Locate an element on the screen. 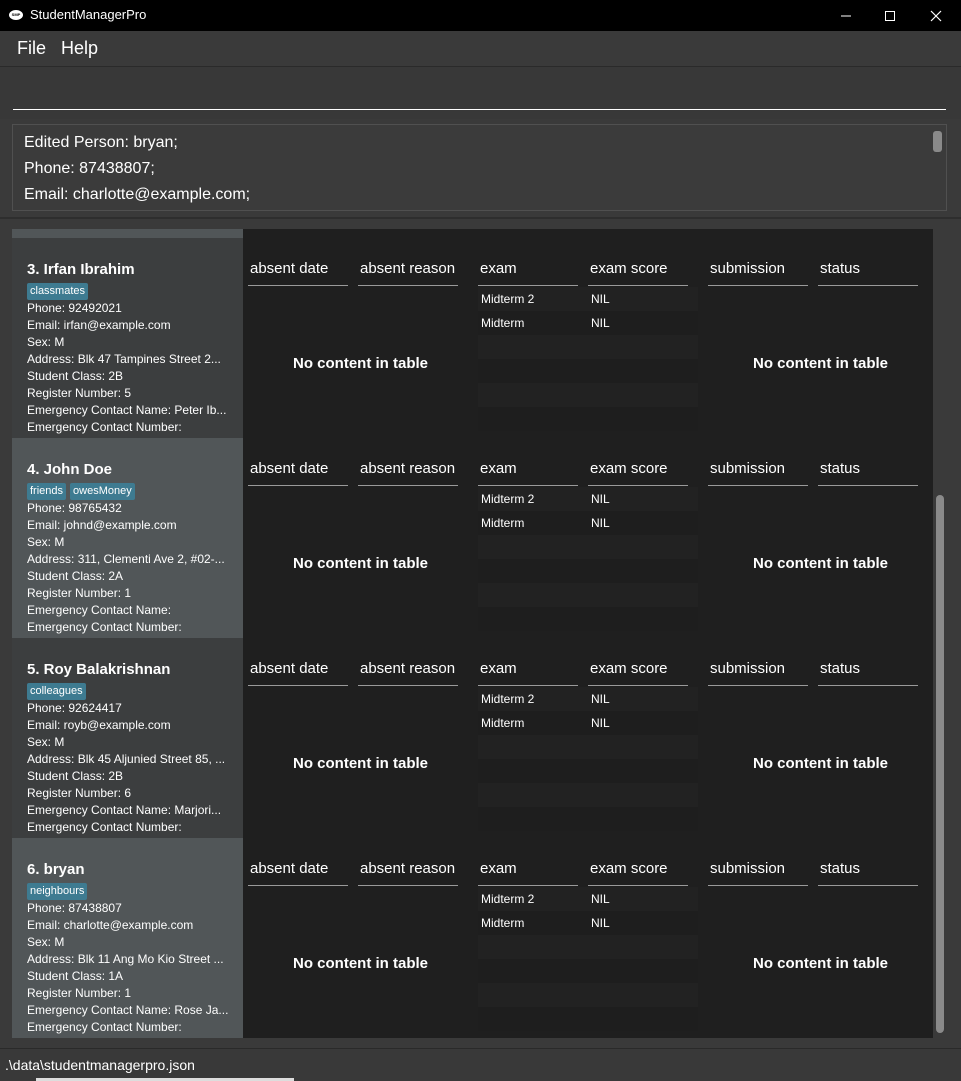 The width and height of the screenshot is (961, 1081). result-scrollbar is located at coordinates (937, 141).